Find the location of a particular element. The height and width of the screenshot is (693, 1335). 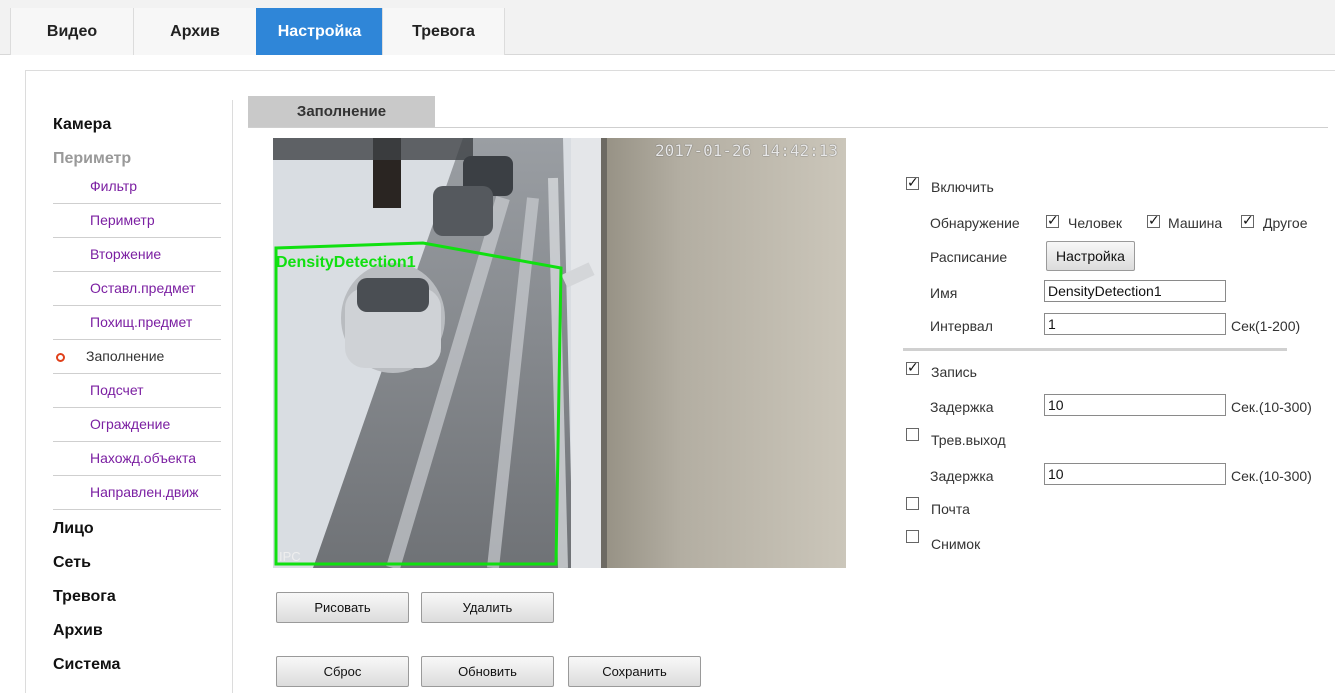

settings-nav: Камера Периметр is located at coordinates (138, 142).